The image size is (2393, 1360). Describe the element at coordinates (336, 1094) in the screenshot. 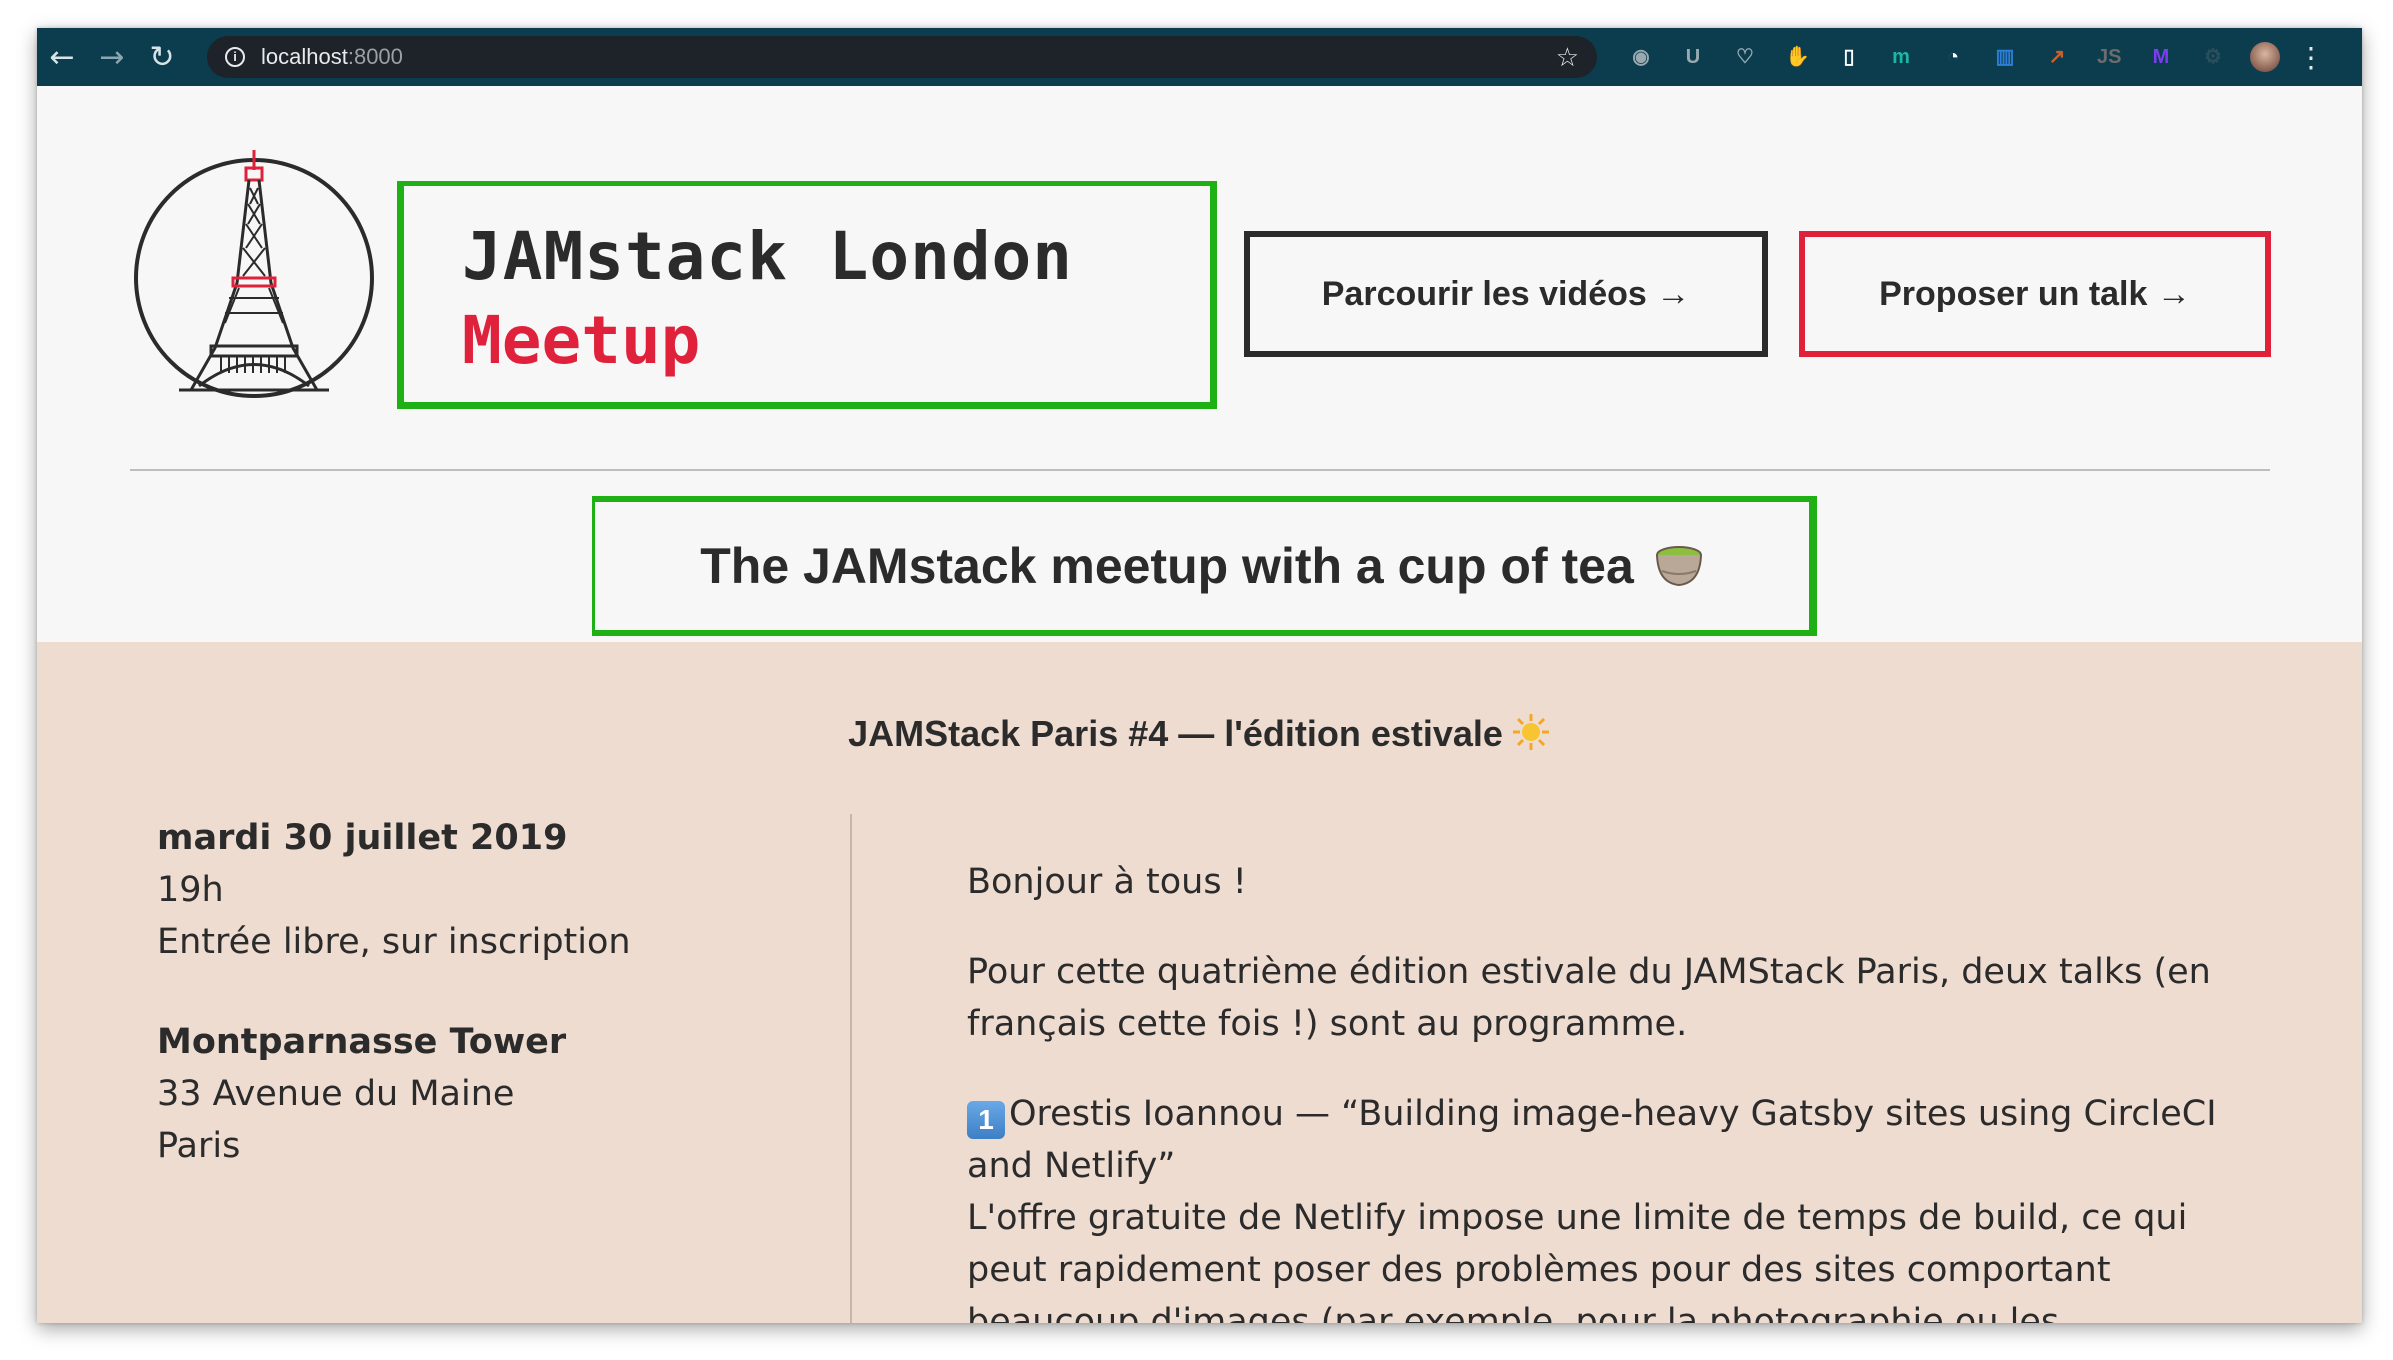

I see `venue-street: 33 Avenue du Maine` at that location.